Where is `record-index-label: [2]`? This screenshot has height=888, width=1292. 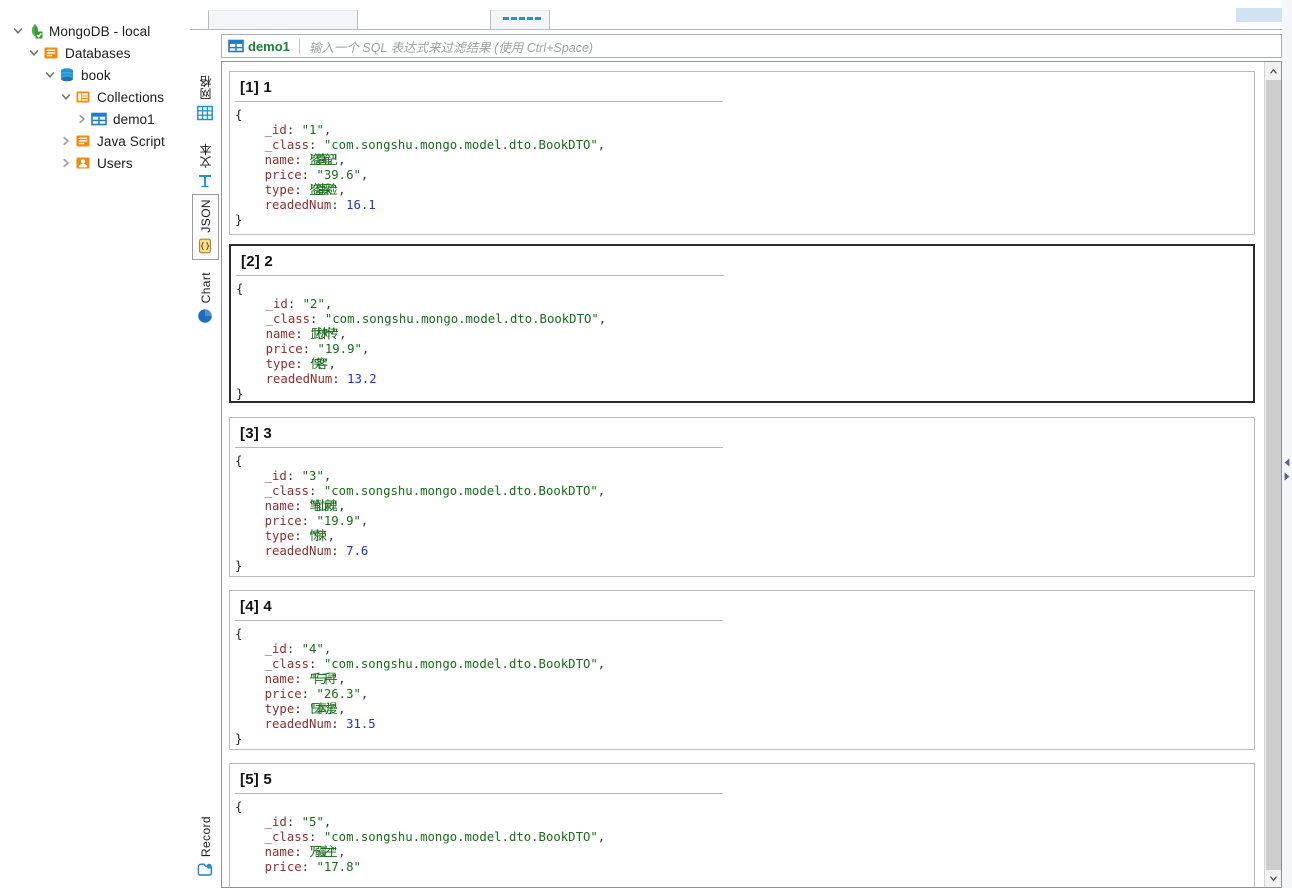 record-index-label: [2] is located at coordinates (250, 261).